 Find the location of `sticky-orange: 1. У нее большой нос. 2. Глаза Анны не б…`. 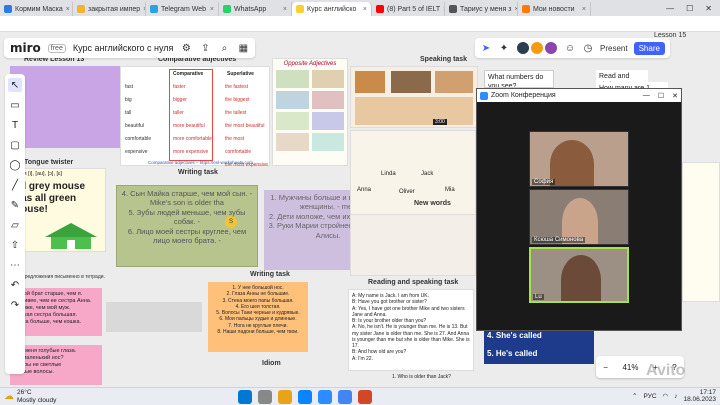

sticky-orange: 1. У нее большой нос. 2. Глаза Анны не б… is located at coordinates (258, 317).